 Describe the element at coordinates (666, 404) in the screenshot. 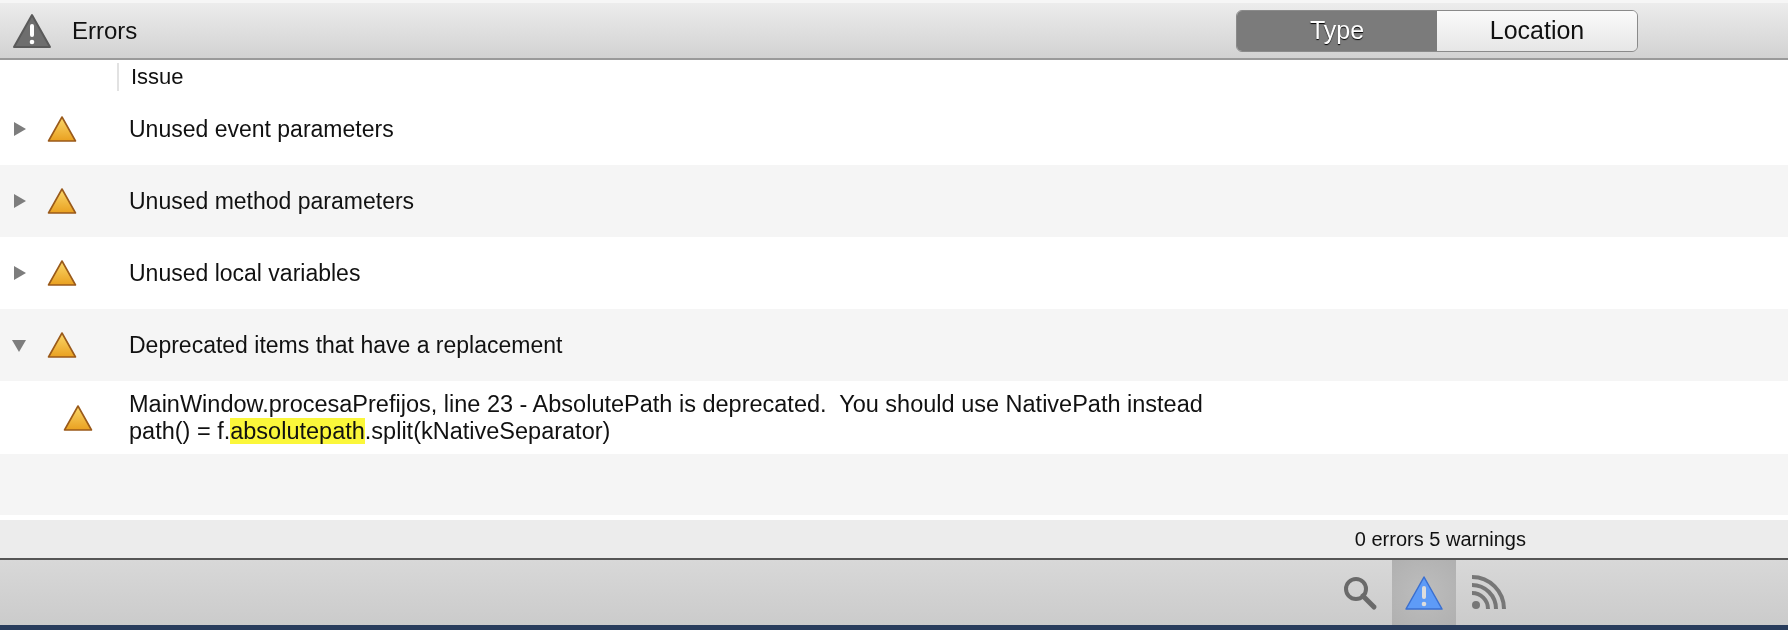

I see `warning-message: MainWindow.procesaPrefijos, line 23 - AbsolutePath is deprecated. You should use NativePath instead` at that location.